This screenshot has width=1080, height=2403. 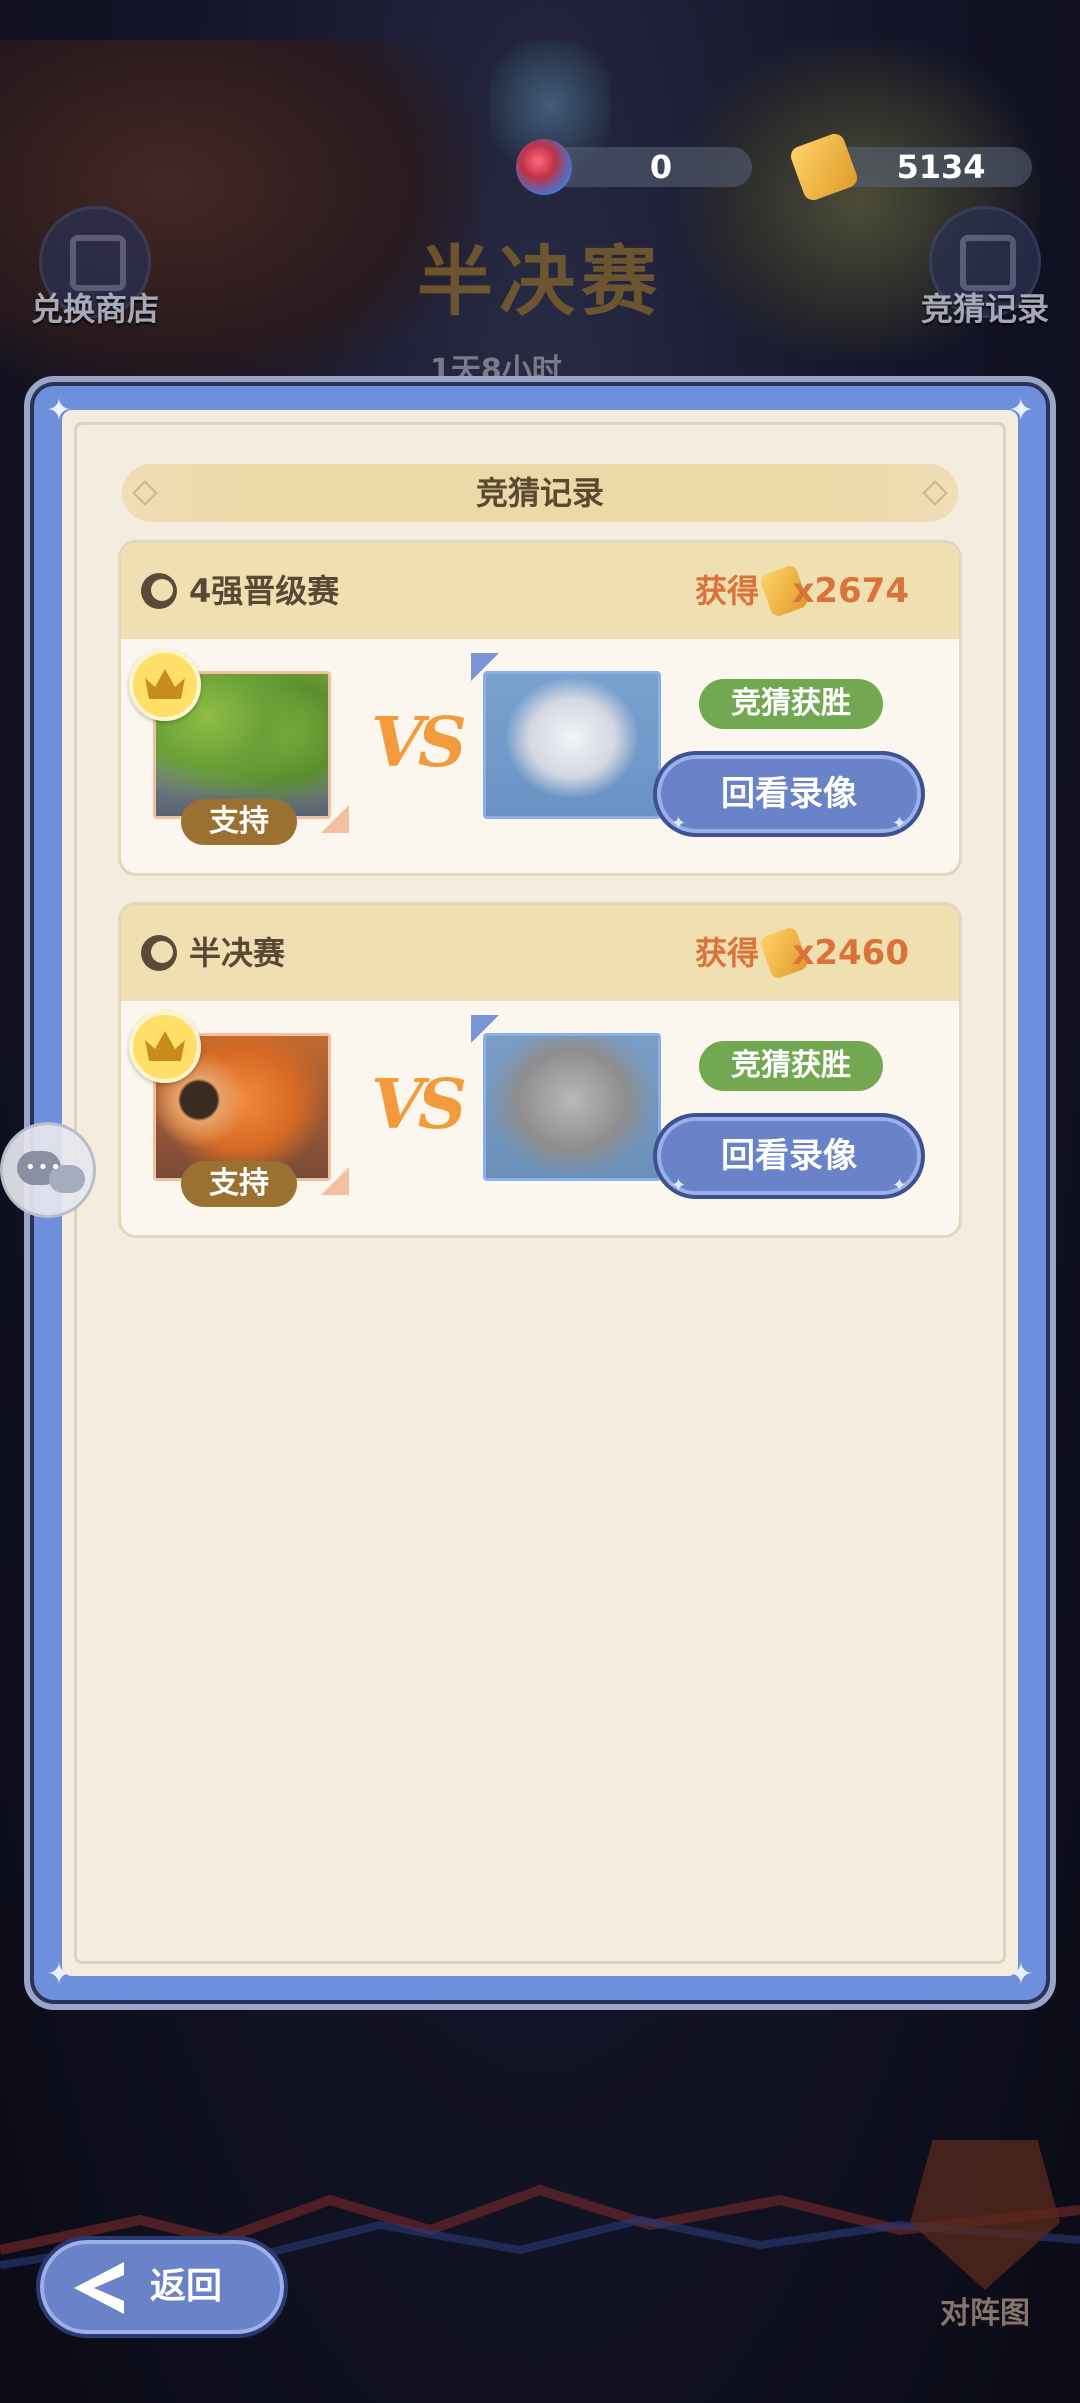 I want to click on back-arrow-icon, so click(x=99, y=2288).